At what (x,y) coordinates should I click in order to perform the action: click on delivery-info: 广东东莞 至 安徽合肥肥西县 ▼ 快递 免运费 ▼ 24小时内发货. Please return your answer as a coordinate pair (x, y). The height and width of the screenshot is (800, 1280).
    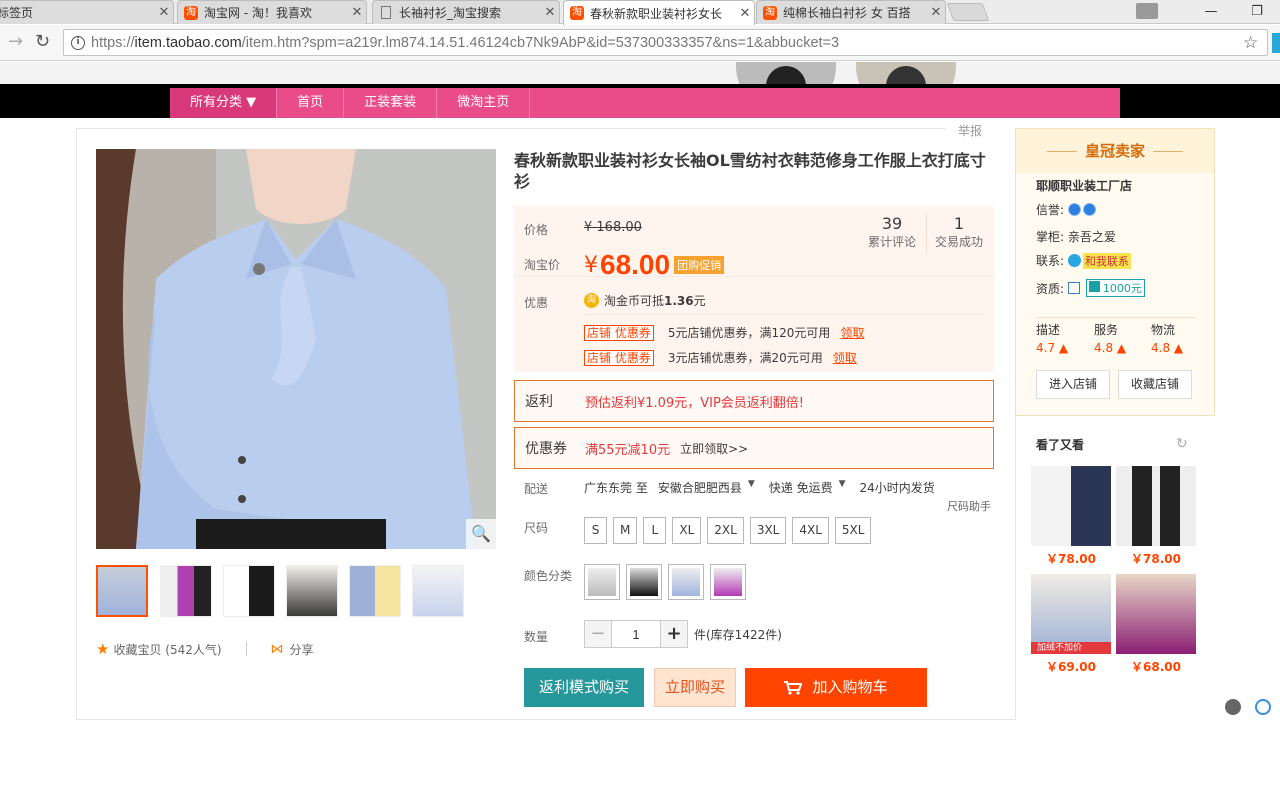
    Looking at the image, I should click on (764, 487).